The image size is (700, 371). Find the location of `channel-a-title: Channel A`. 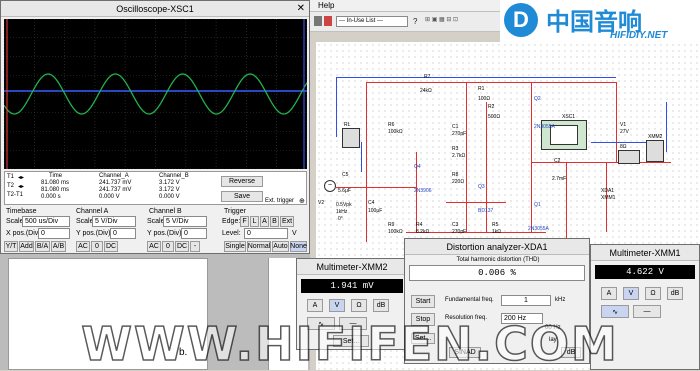

channel-a-title: Channel A is located at coordinates (92, 211).